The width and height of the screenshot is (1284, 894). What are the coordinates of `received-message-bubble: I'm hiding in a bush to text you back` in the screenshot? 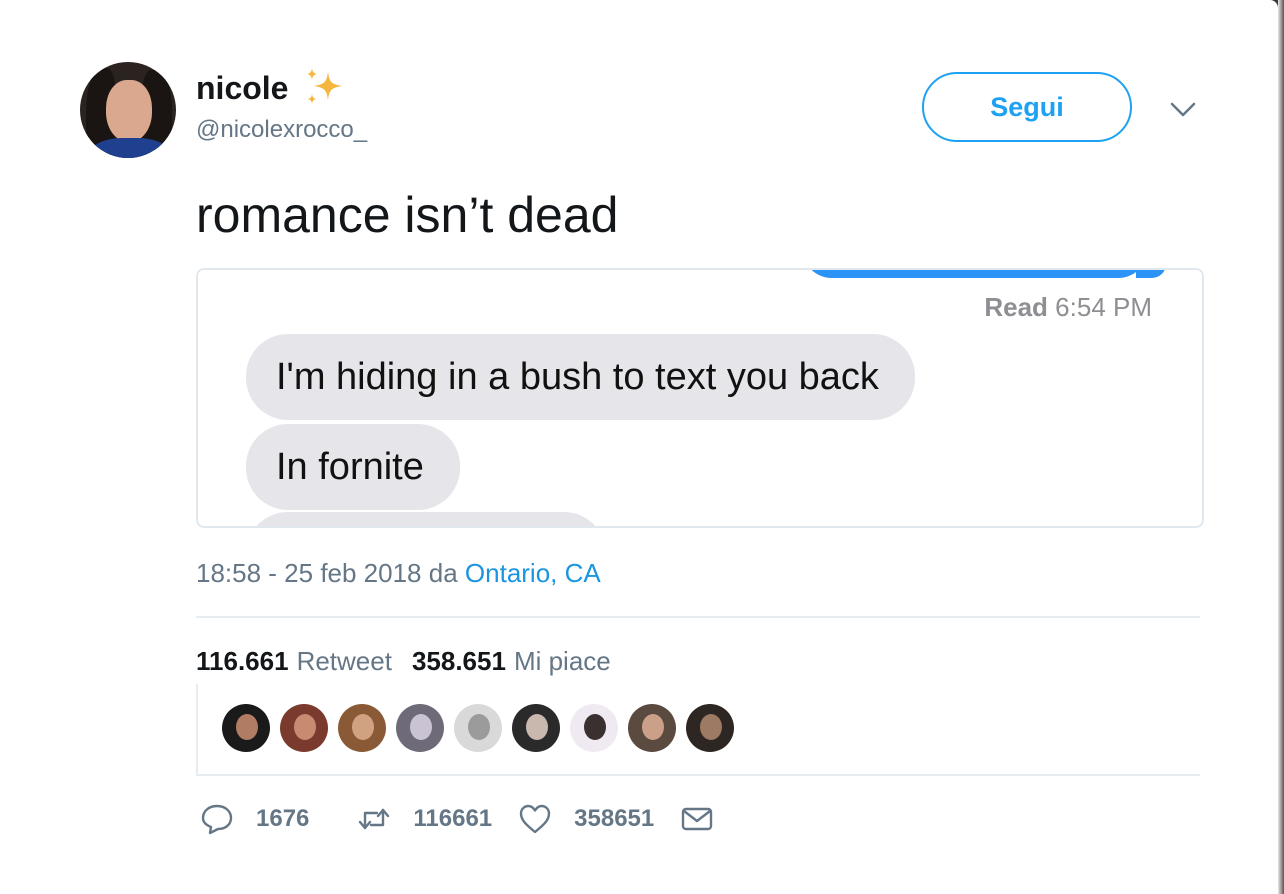 It's located at (580, 377).